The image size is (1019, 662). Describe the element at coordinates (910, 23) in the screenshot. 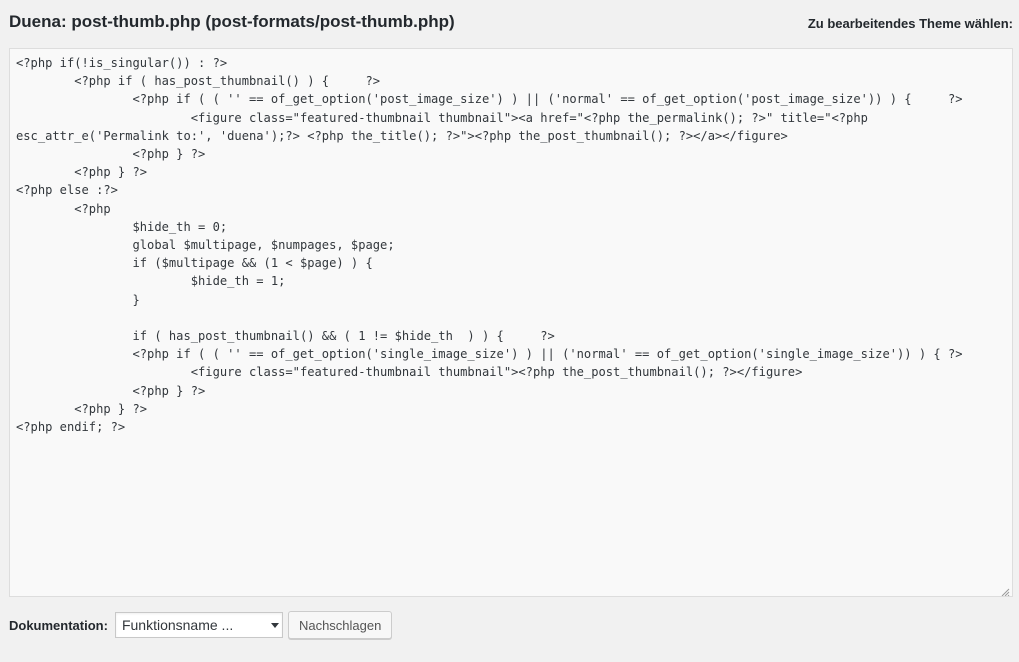

I see `theme-select-label: Zu bearbeitendes Theme wählen:` at that location.